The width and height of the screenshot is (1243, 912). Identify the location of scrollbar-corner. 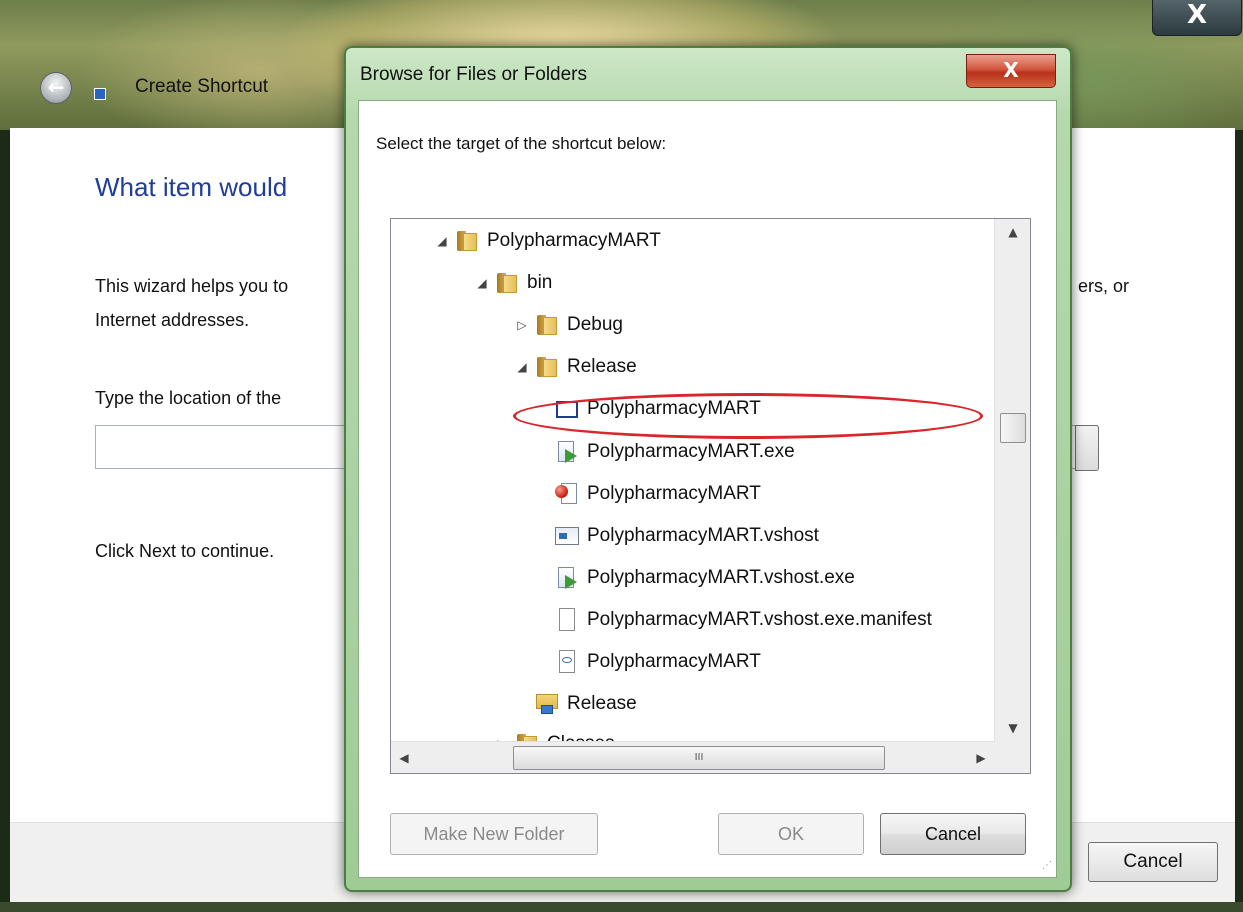
(1012, 757).